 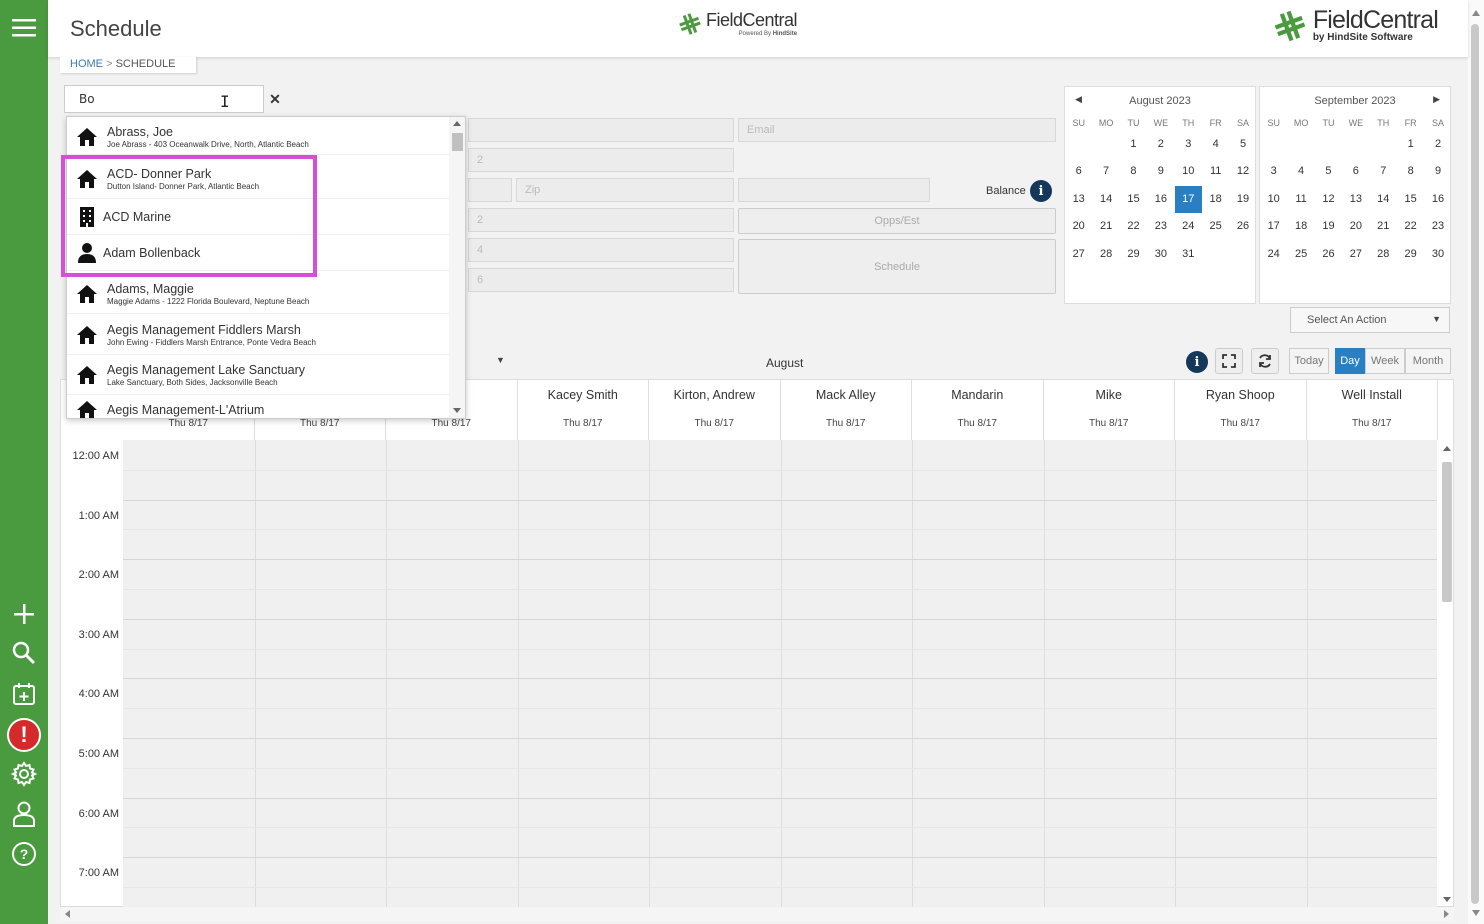 What do you see at coordinates (1410, 226) in the screenshot?
I see `calendar-day: 22` at bounding box center [1410, 226].